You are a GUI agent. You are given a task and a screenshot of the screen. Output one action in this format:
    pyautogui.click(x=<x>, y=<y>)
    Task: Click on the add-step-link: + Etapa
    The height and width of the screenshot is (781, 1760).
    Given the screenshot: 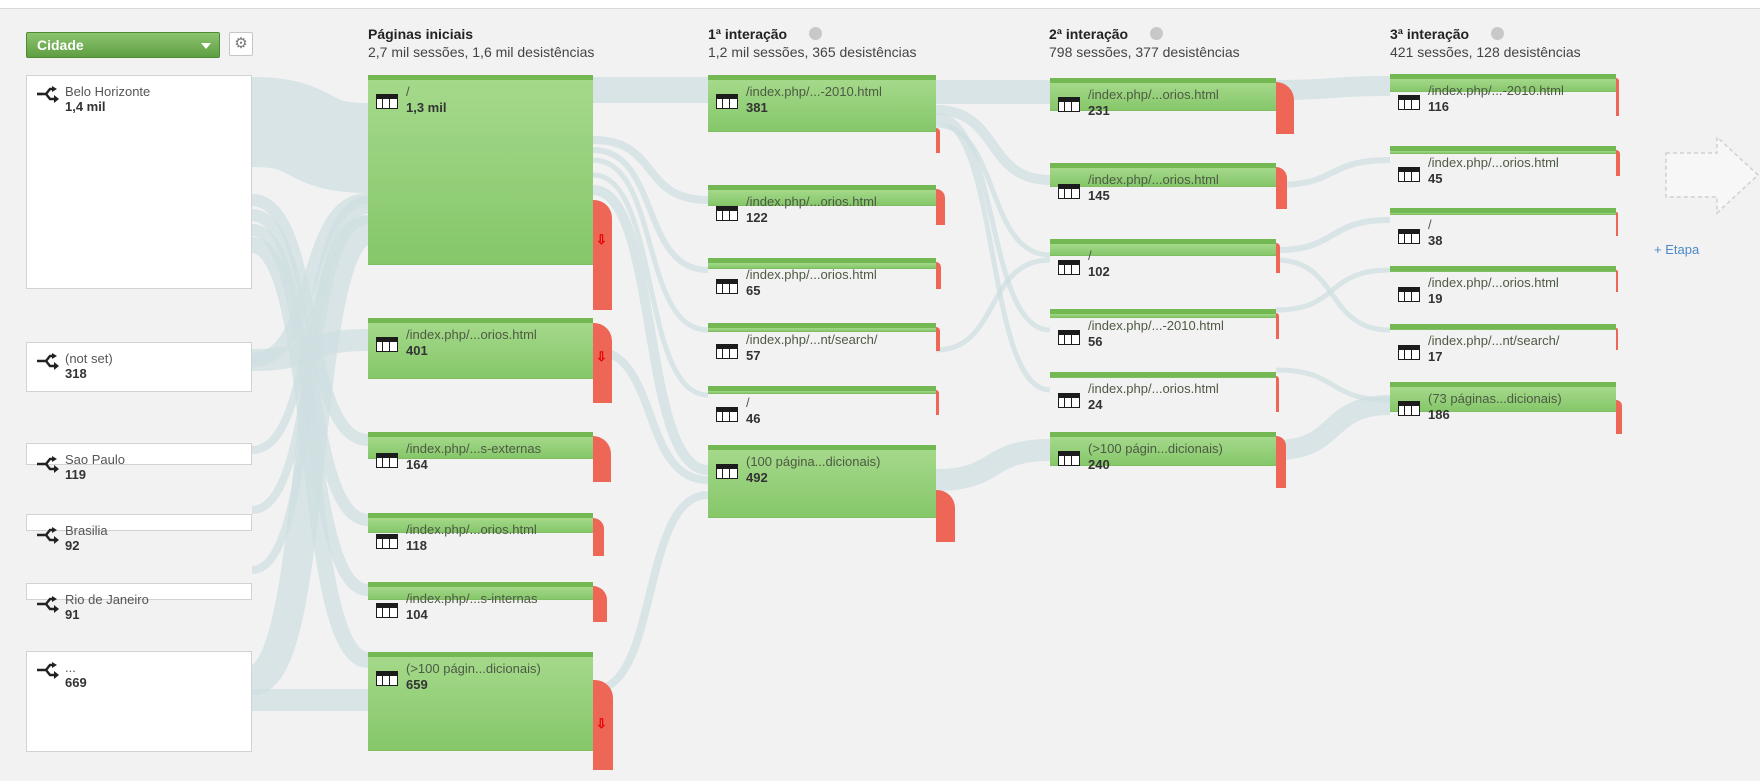 What is the action you would take?
    pyautogui.click(x=1676, y=249)
    